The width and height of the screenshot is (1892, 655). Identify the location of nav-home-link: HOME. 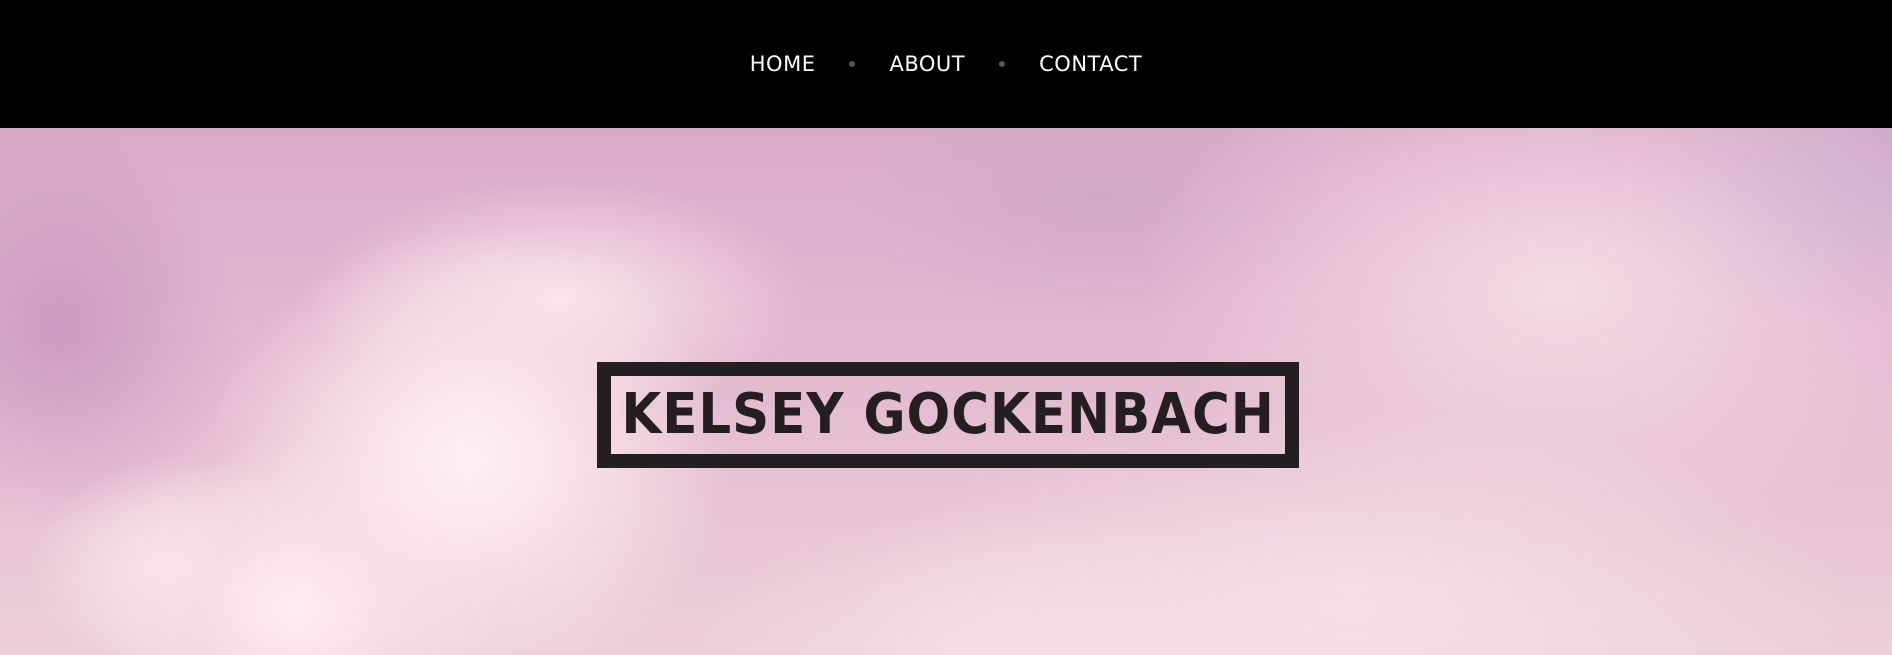
(783, 64).